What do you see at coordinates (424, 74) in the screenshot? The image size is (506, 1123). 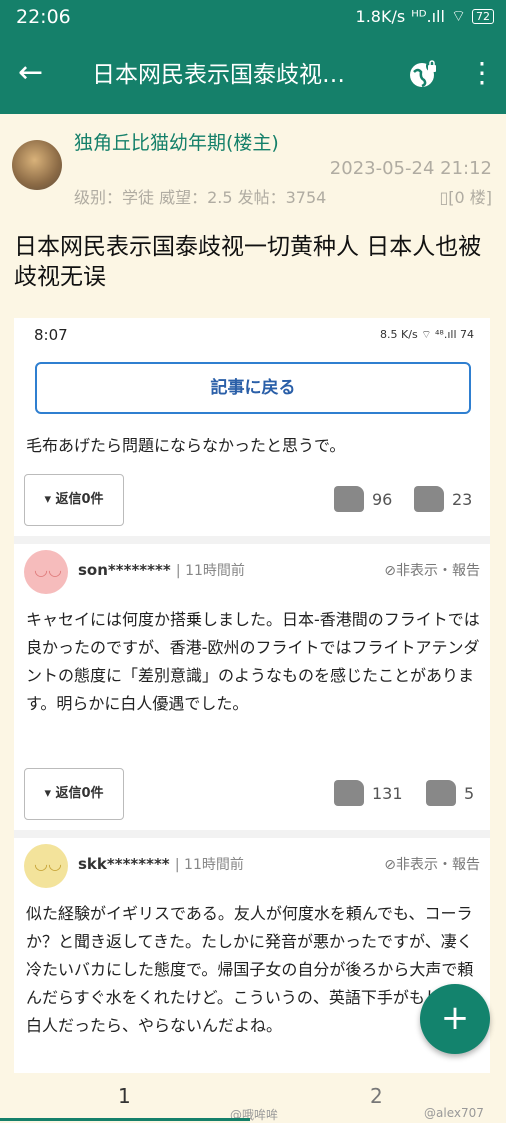 I see `globe-lock-icon` at bounding box center [424, 74].